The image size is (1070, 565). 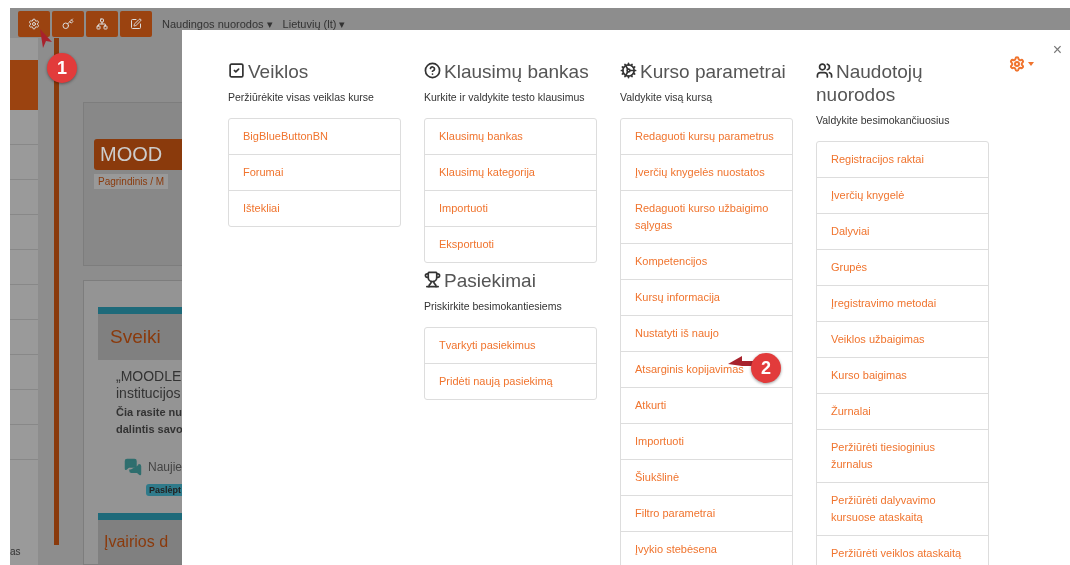 What do you see at coordinates (902, 267) in the screenshot?
I see `menu-link: Grupės` at bounding box center [902, 267].